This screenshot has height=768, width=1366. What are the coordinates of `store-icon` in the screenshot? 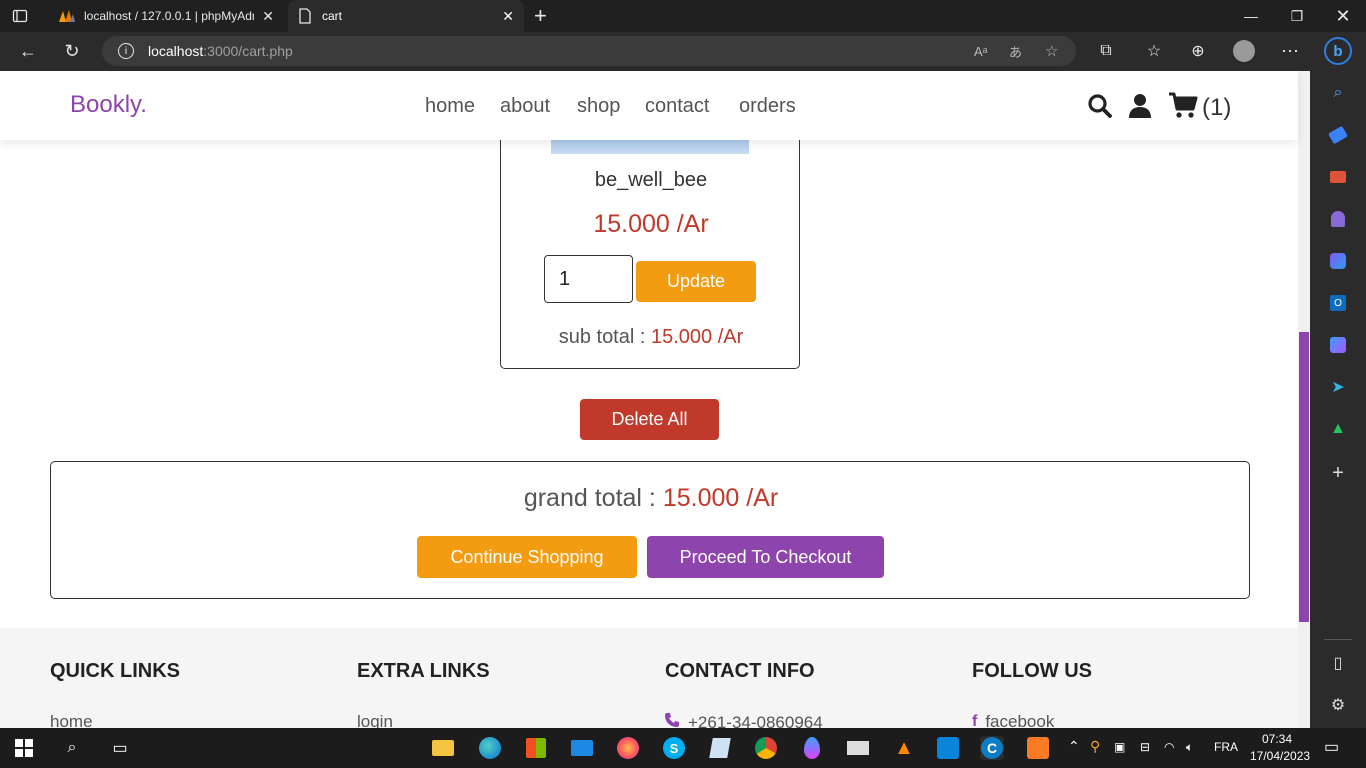 It's located at (536, 748).